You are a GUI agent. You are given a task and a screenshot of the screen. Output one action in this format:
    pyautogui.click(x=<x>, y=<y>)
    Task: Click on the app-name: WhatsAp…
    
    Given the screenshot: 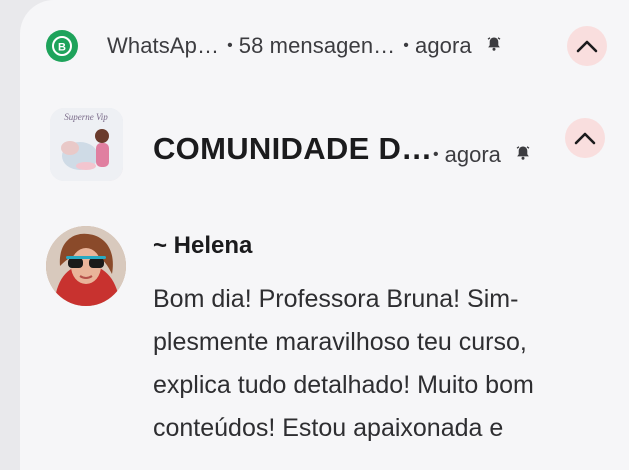 What is the action you would take?
    pyautogui.click(x=163, y=45)
    